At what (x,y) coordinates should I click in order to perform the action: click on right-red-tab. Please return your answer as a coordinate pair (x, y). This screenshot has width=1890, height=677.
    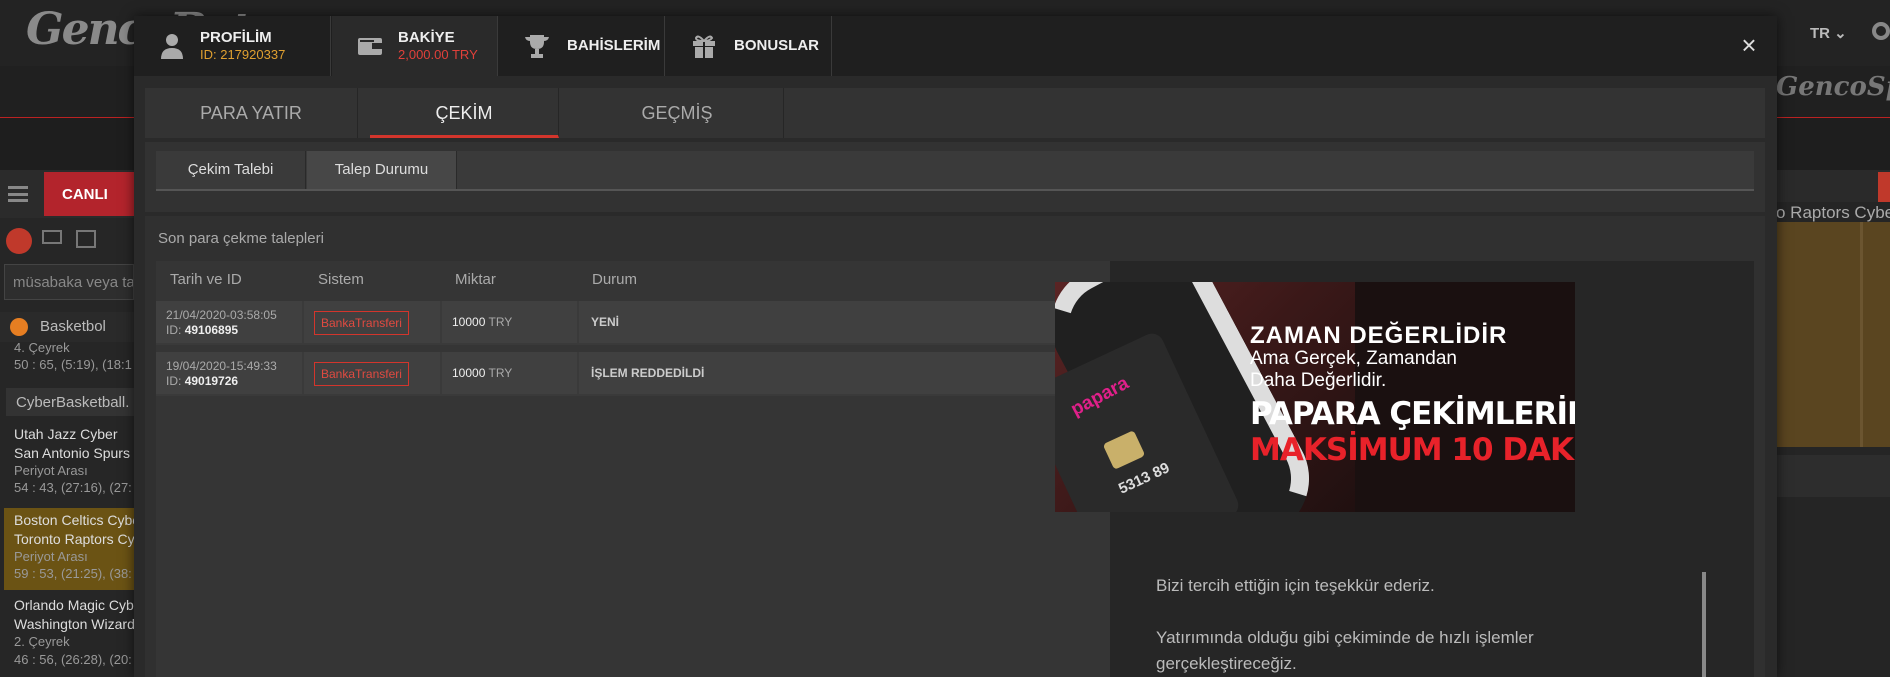
    Looking at the image, I should click on (1884, 187).